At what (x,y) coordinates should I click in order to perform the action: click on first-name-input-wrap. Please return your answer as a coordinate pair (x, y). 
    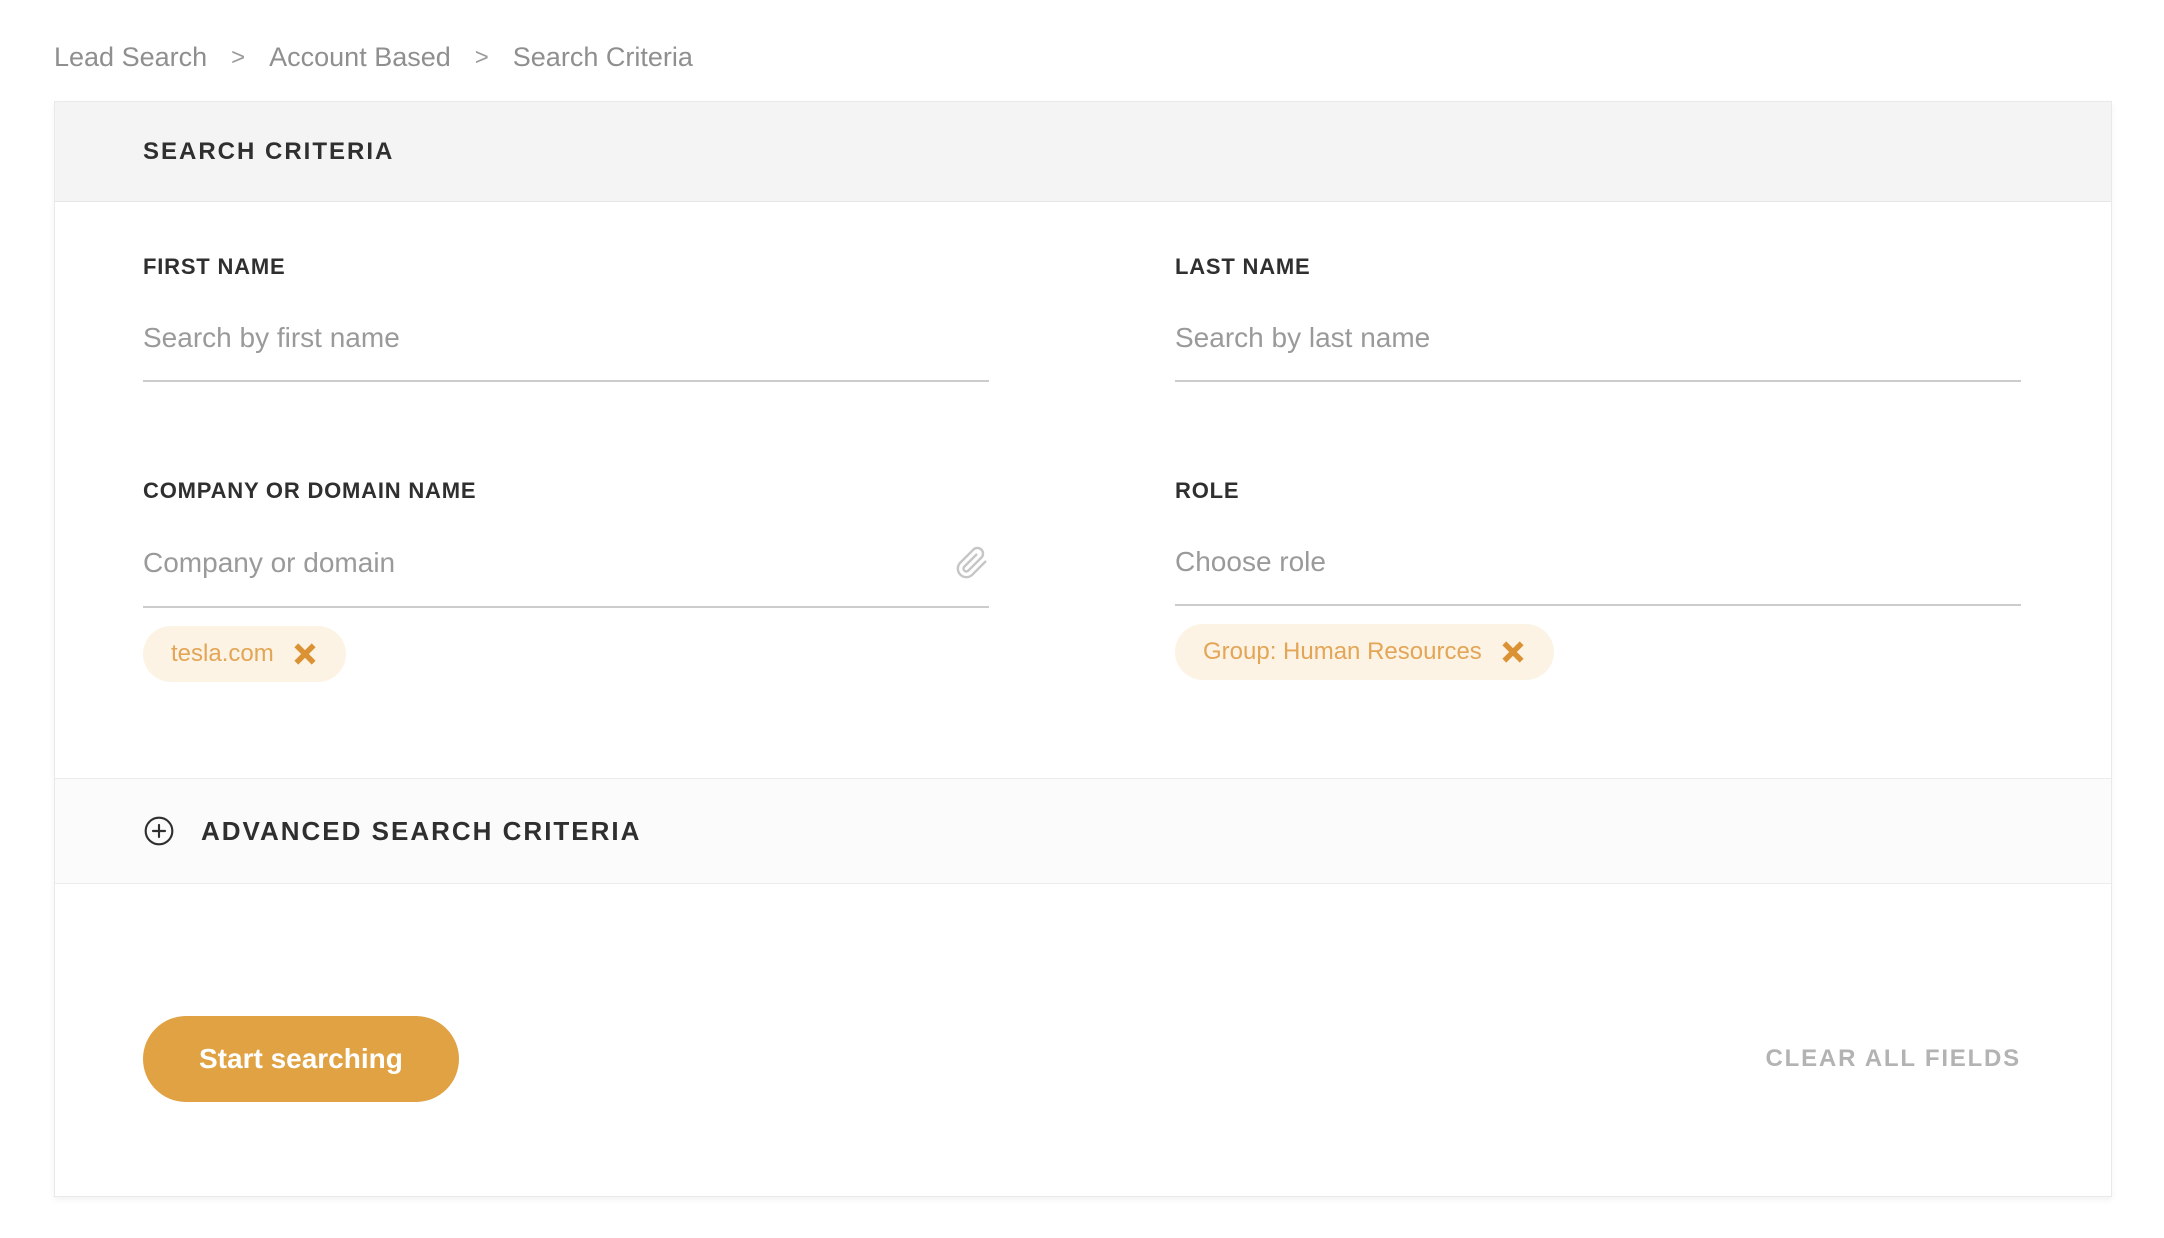
    Looking at the image, I should click on (566, 352).